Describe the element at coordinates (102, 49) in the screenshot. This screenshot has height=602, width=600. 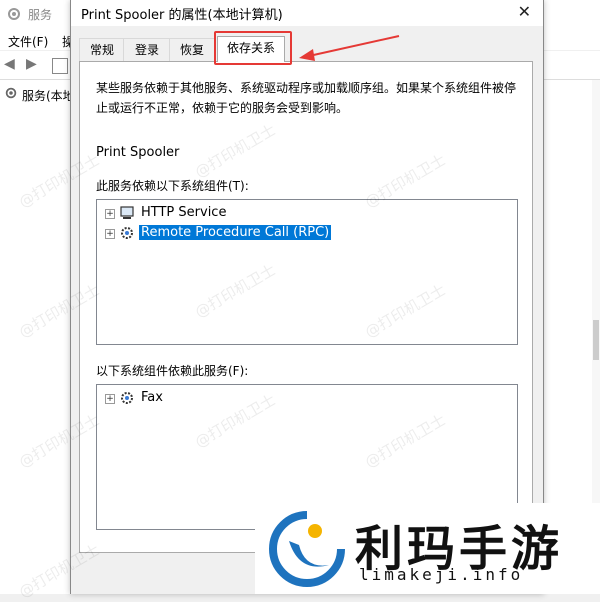
I see `tab-general: 常规` at that location.